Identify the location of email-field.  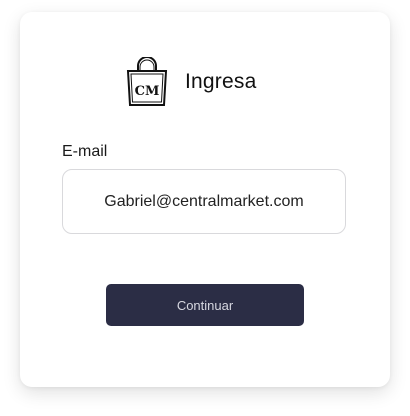
(204, 201).